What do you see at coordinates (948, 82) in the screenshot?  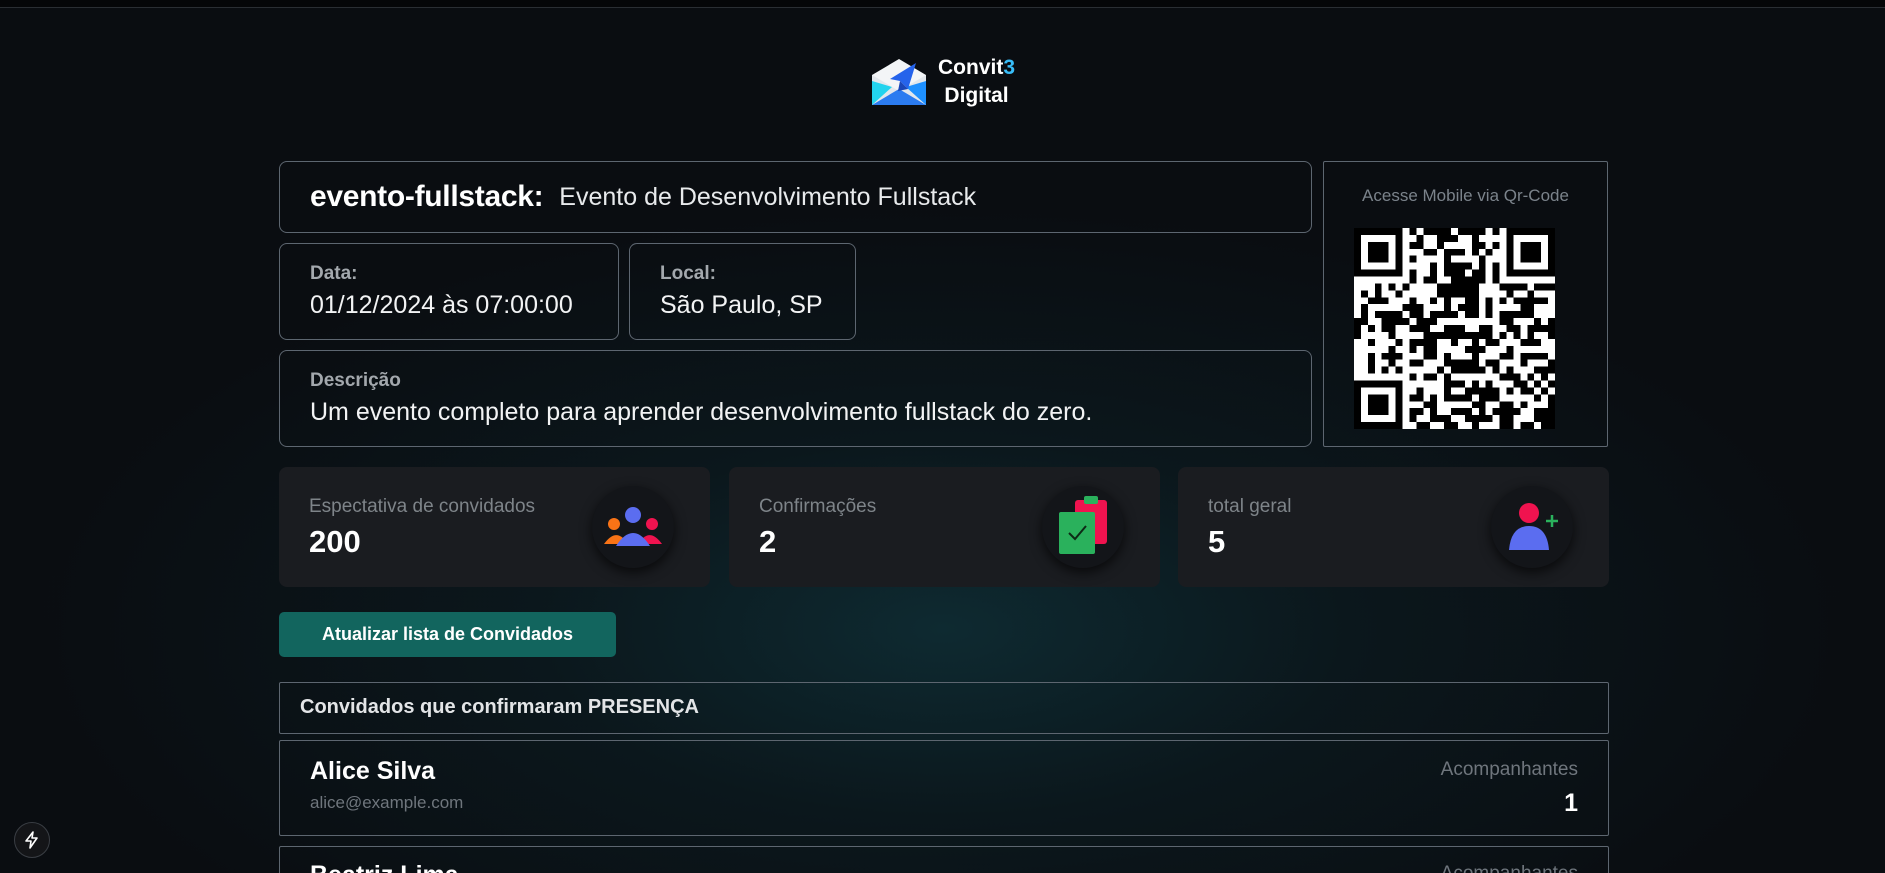 I see `logo: Convit3 Digital` at bounding box center [948, 82].